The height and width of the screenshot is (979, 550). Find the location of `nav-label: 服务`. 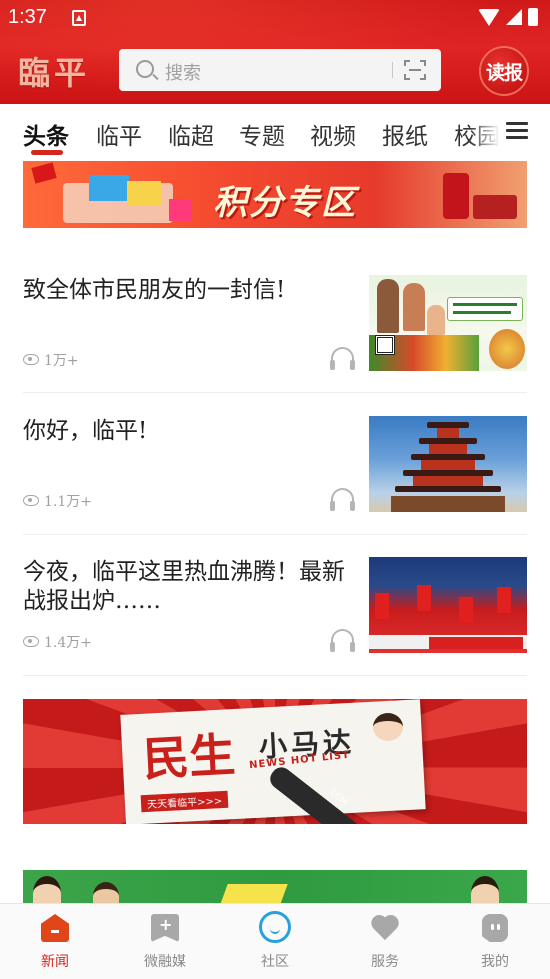

nav-label: 服务 is located at coordinates (385, 962).